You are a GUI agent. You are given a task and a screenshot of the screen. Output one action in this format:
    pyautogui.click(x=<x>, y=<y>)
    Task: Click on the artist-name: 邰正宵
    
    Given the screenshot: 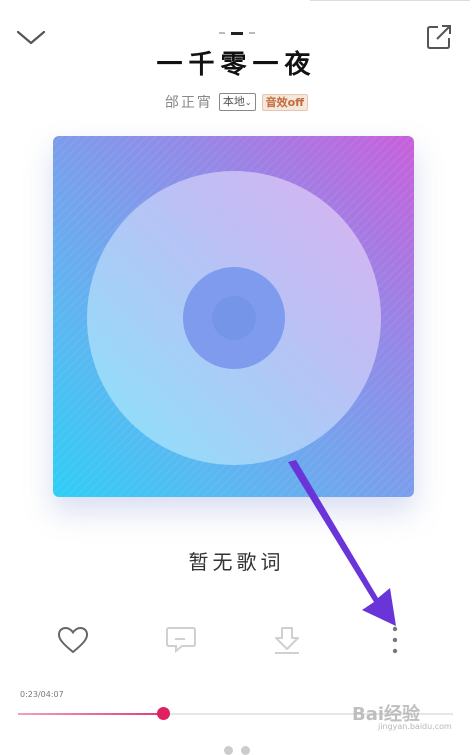 What is the action you would take?
    pyautogui.click(x=189, y=102)
    